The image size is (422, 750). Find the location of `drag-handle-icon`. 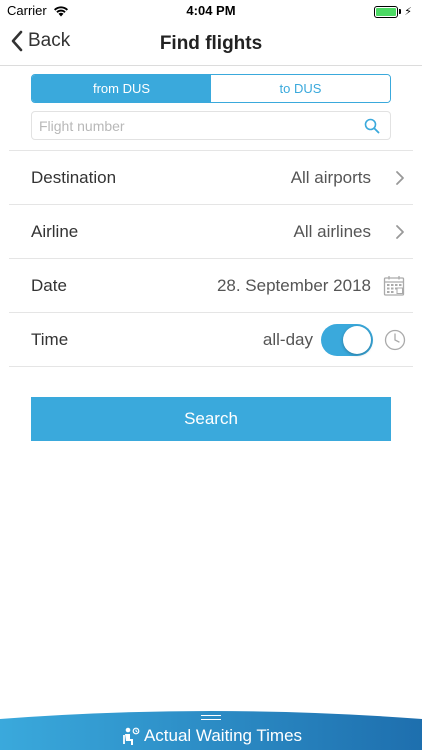

drag-handle-icon is located at coordinates (211, 717).